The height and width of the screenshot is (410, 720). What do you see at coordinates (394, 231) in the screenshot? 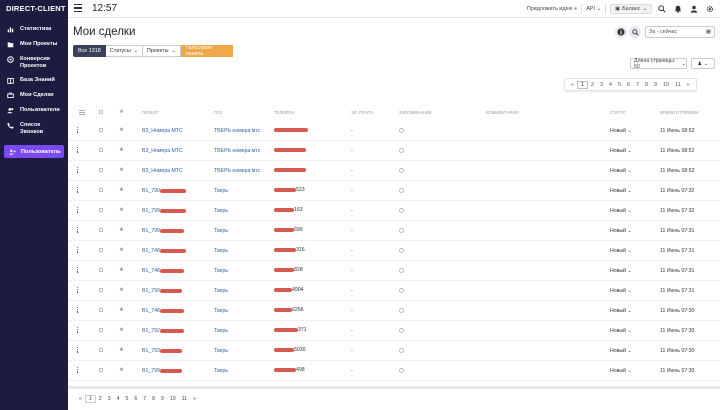
I see `table-row: ★ В1_799 Тверь 699 - Новый ⌄ 11 Июнь 07:31` at bounding box center [394, 231].